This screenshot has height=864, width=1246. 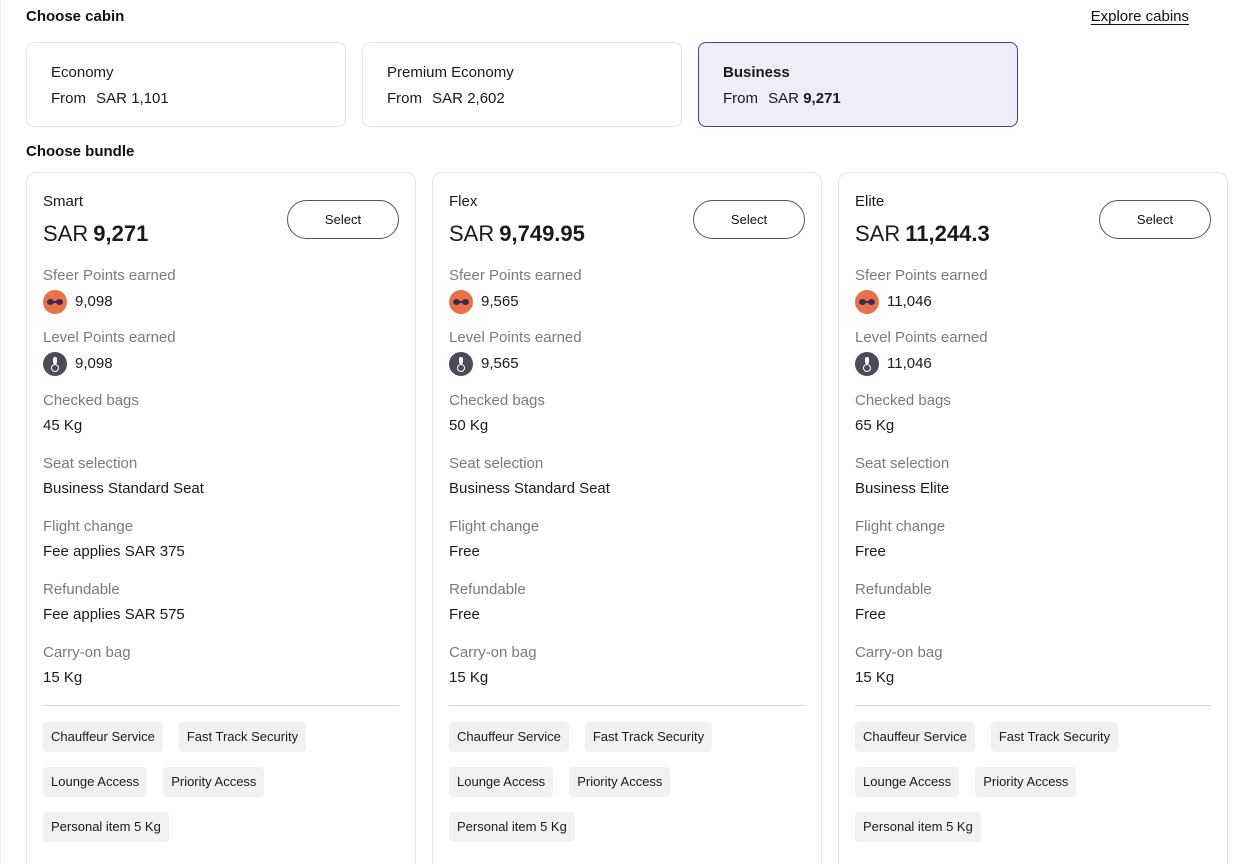 I want to click on cabin-option-economy: Economy From SAR 1,101, so click(x=186, y=84).